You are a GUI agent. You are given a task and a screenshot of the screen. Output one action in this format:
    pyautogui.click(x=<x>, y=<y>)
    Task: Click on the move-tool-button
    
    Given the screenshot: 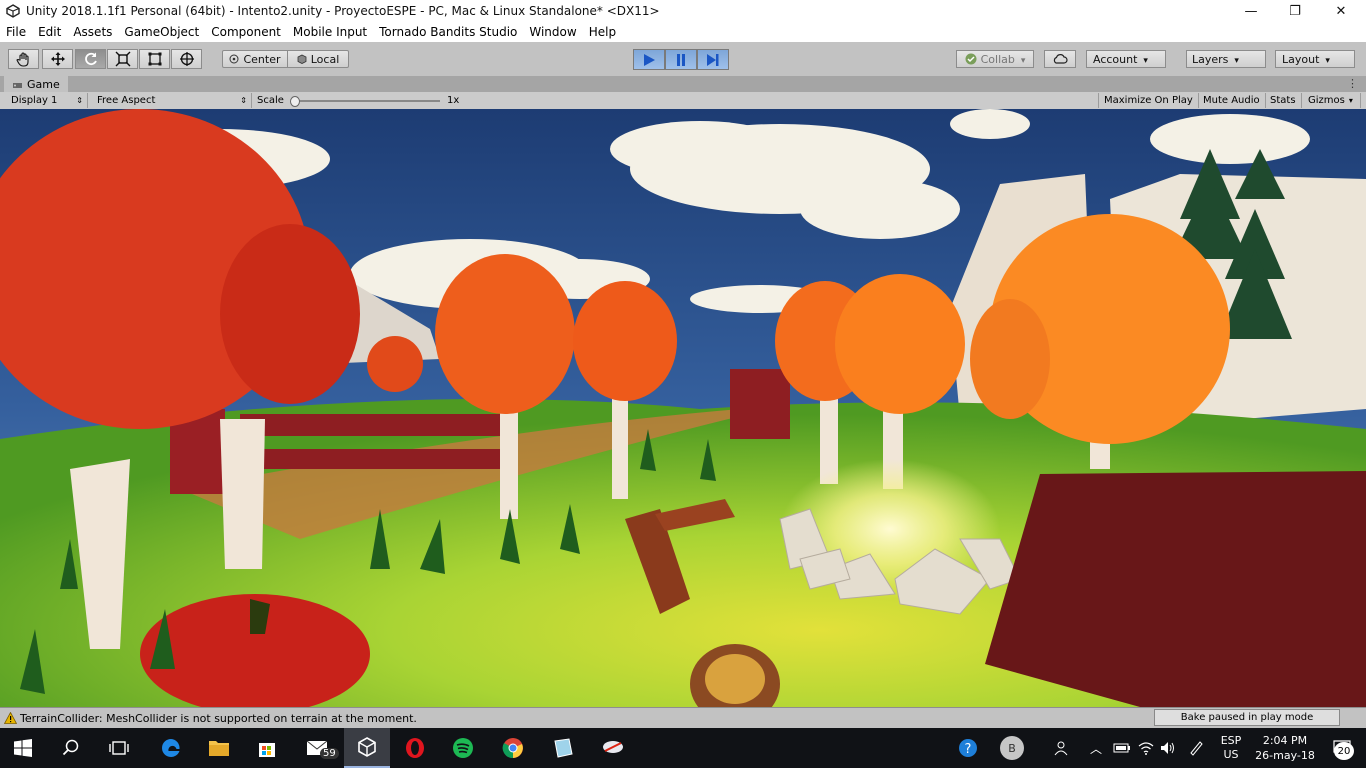 What is the action you would take?
    pyautogui.click(x=57, y=59)
    